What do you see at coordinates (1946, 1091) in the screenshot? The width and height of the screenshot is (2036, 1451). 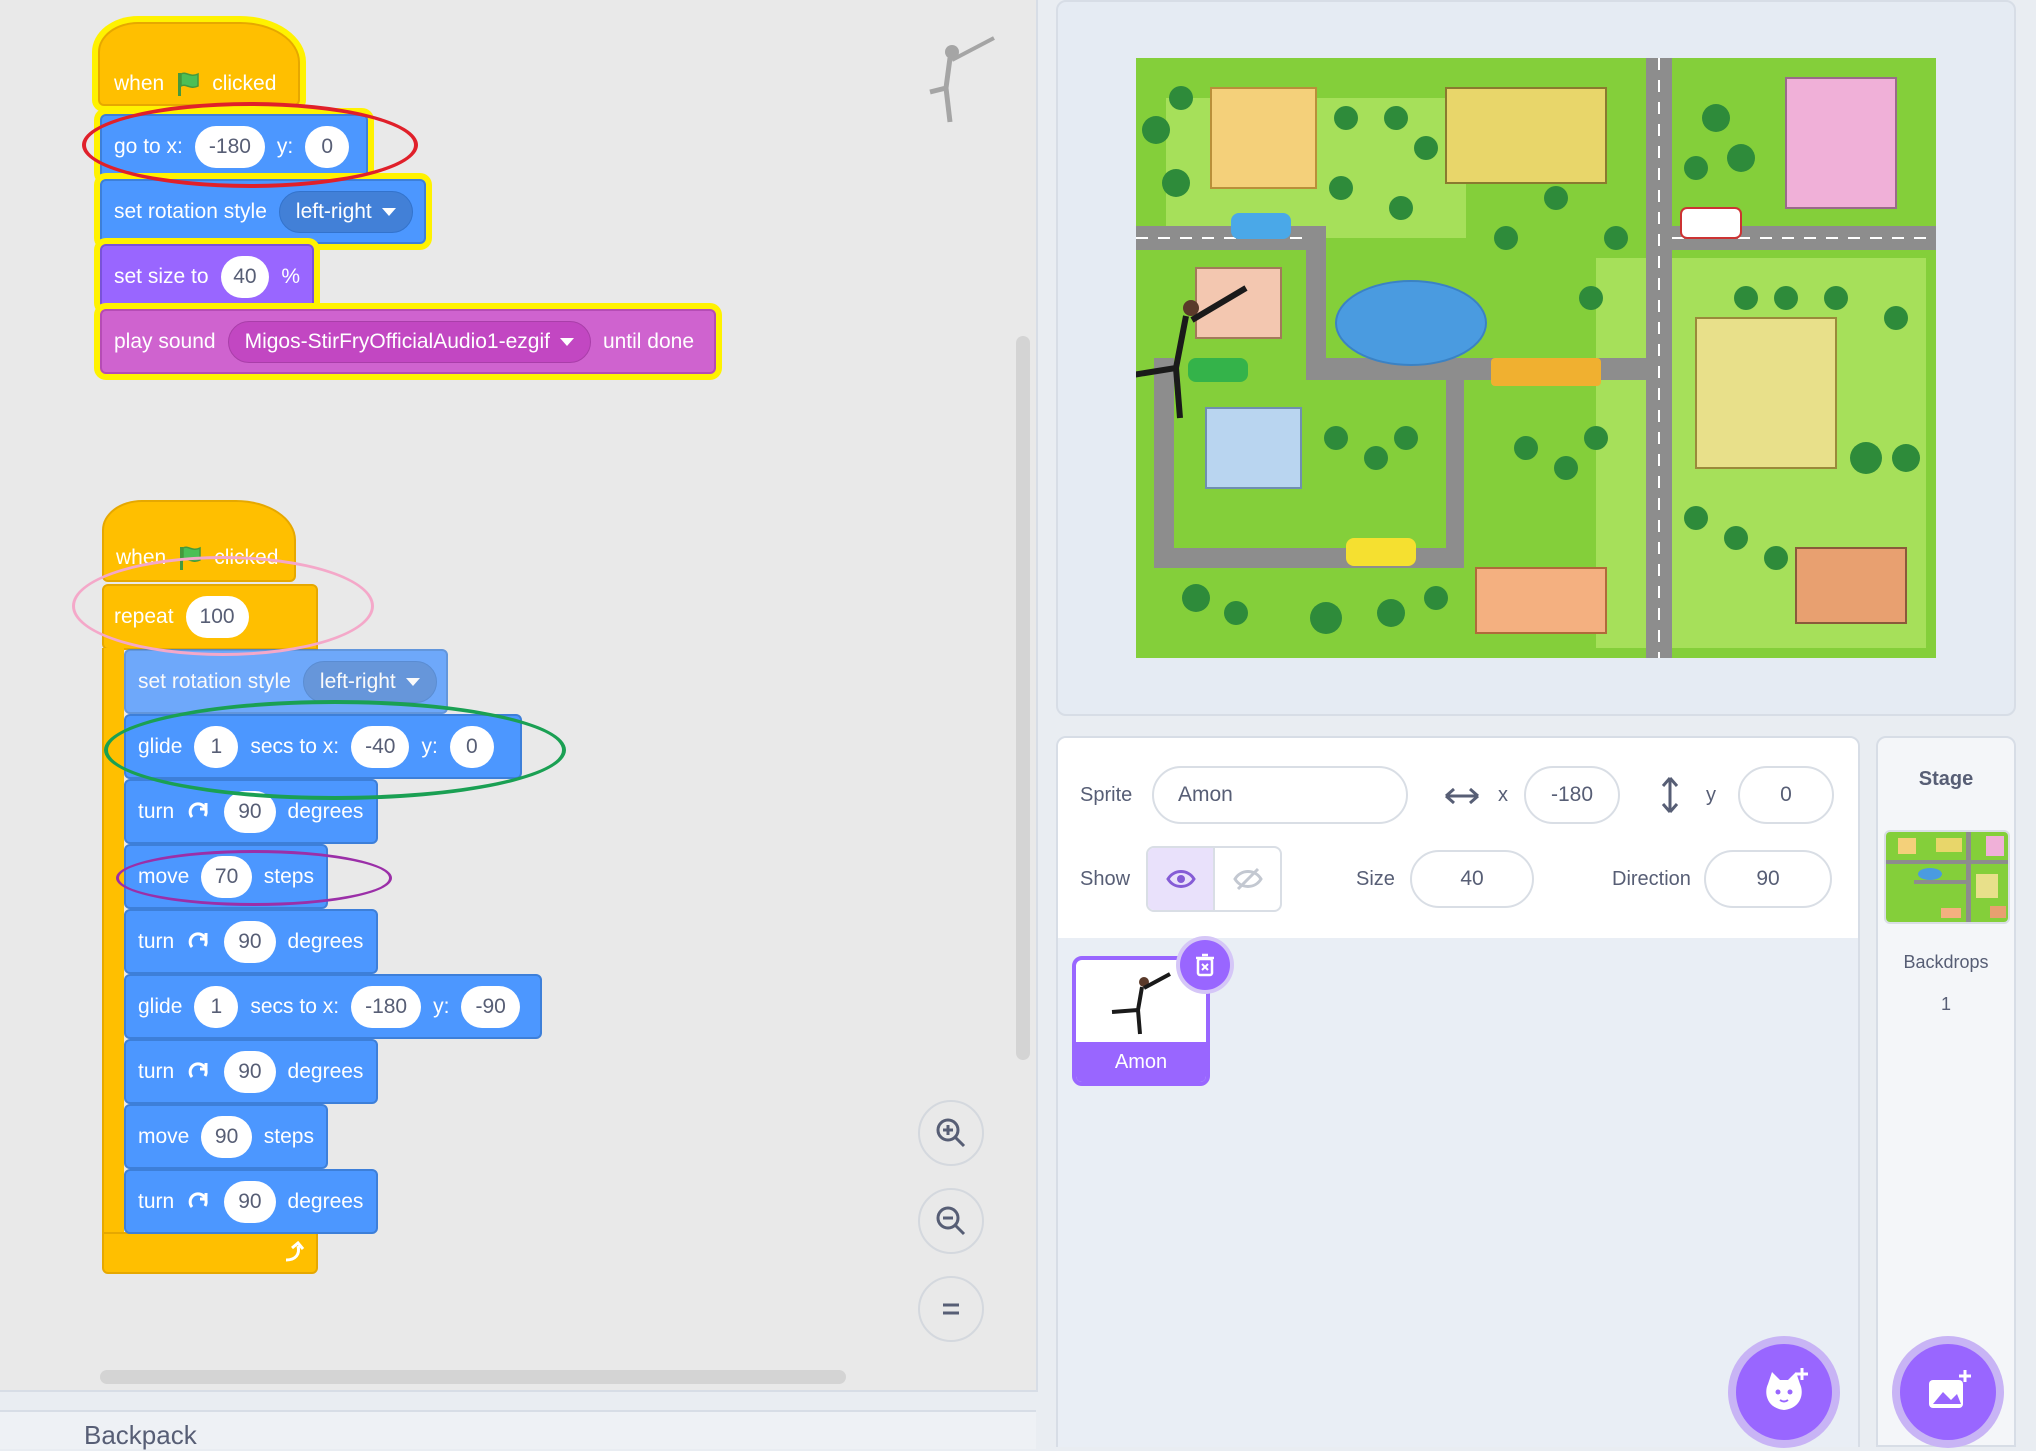 I see `stage-selector: Stage Backdrops 1` at bounding box center [1946, 1091].